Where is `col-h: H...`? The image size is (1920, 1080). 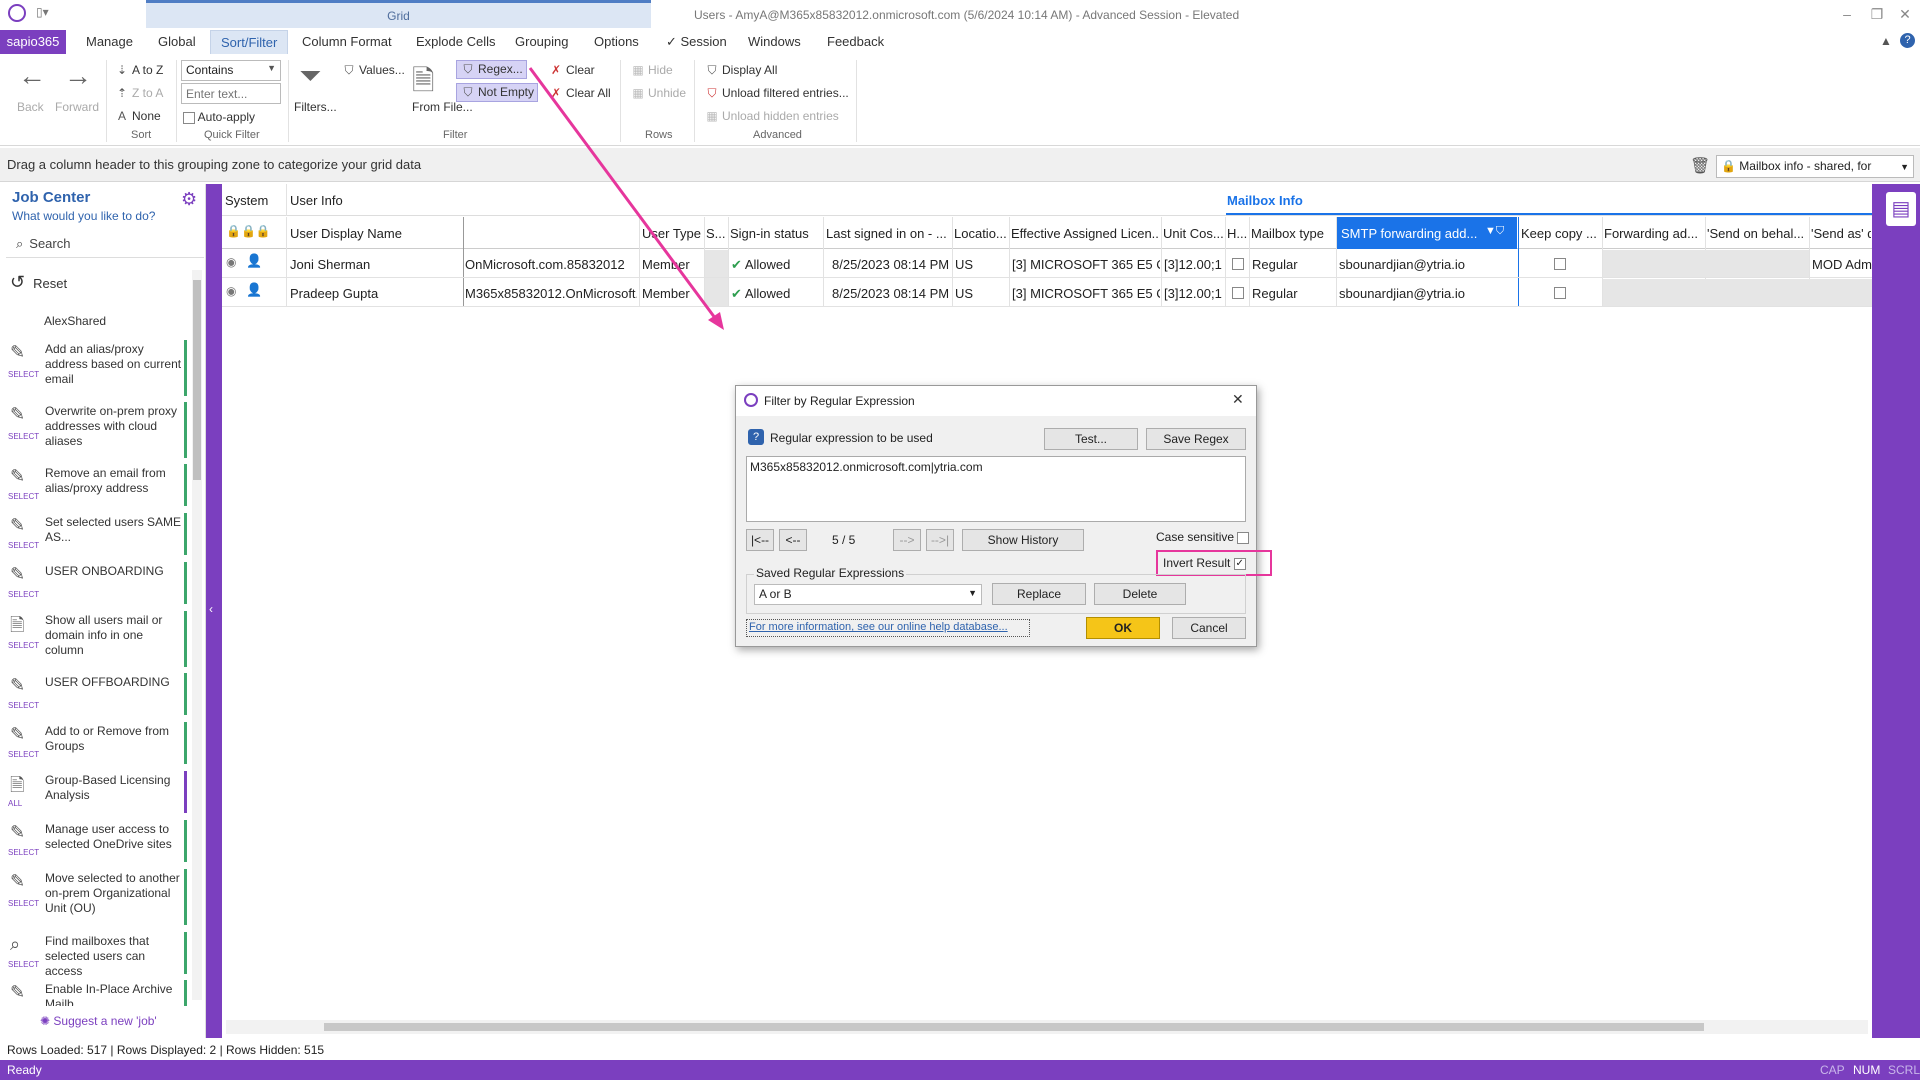 col-h: H... is located at coordinates (1238, 233).